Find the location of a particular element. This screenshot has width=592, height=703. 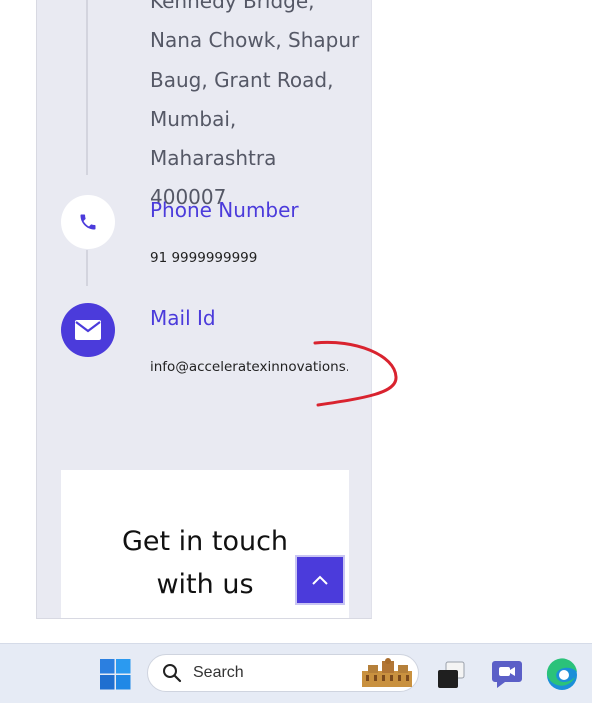

search-icon is located at coordinates (172, 673).